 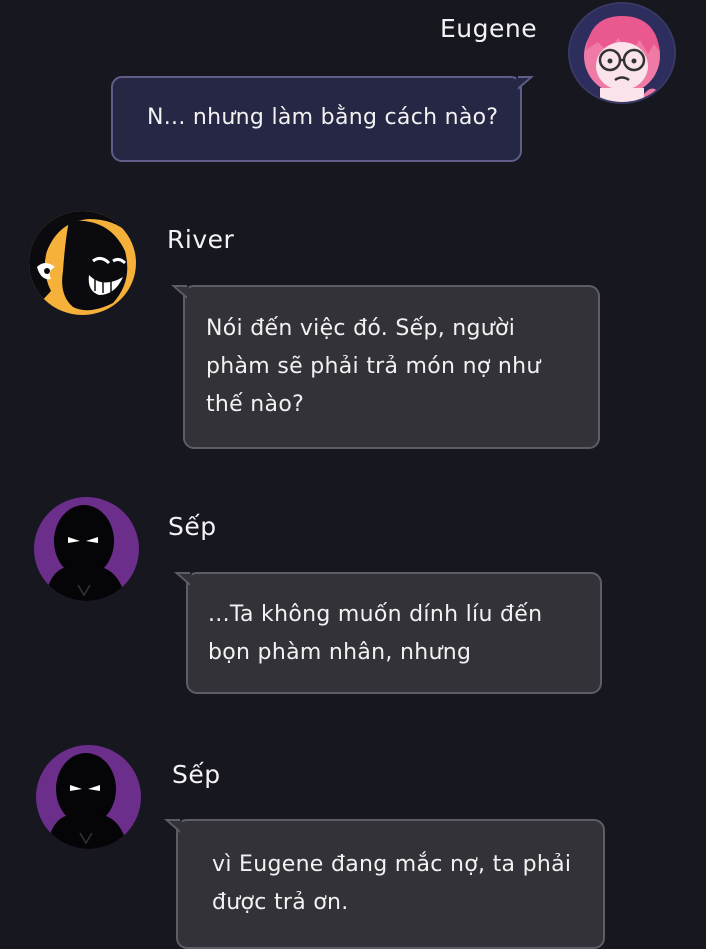 I want to click on message-text: N... nhưng làm bằng cách nào?, so click(x=323, y=117).